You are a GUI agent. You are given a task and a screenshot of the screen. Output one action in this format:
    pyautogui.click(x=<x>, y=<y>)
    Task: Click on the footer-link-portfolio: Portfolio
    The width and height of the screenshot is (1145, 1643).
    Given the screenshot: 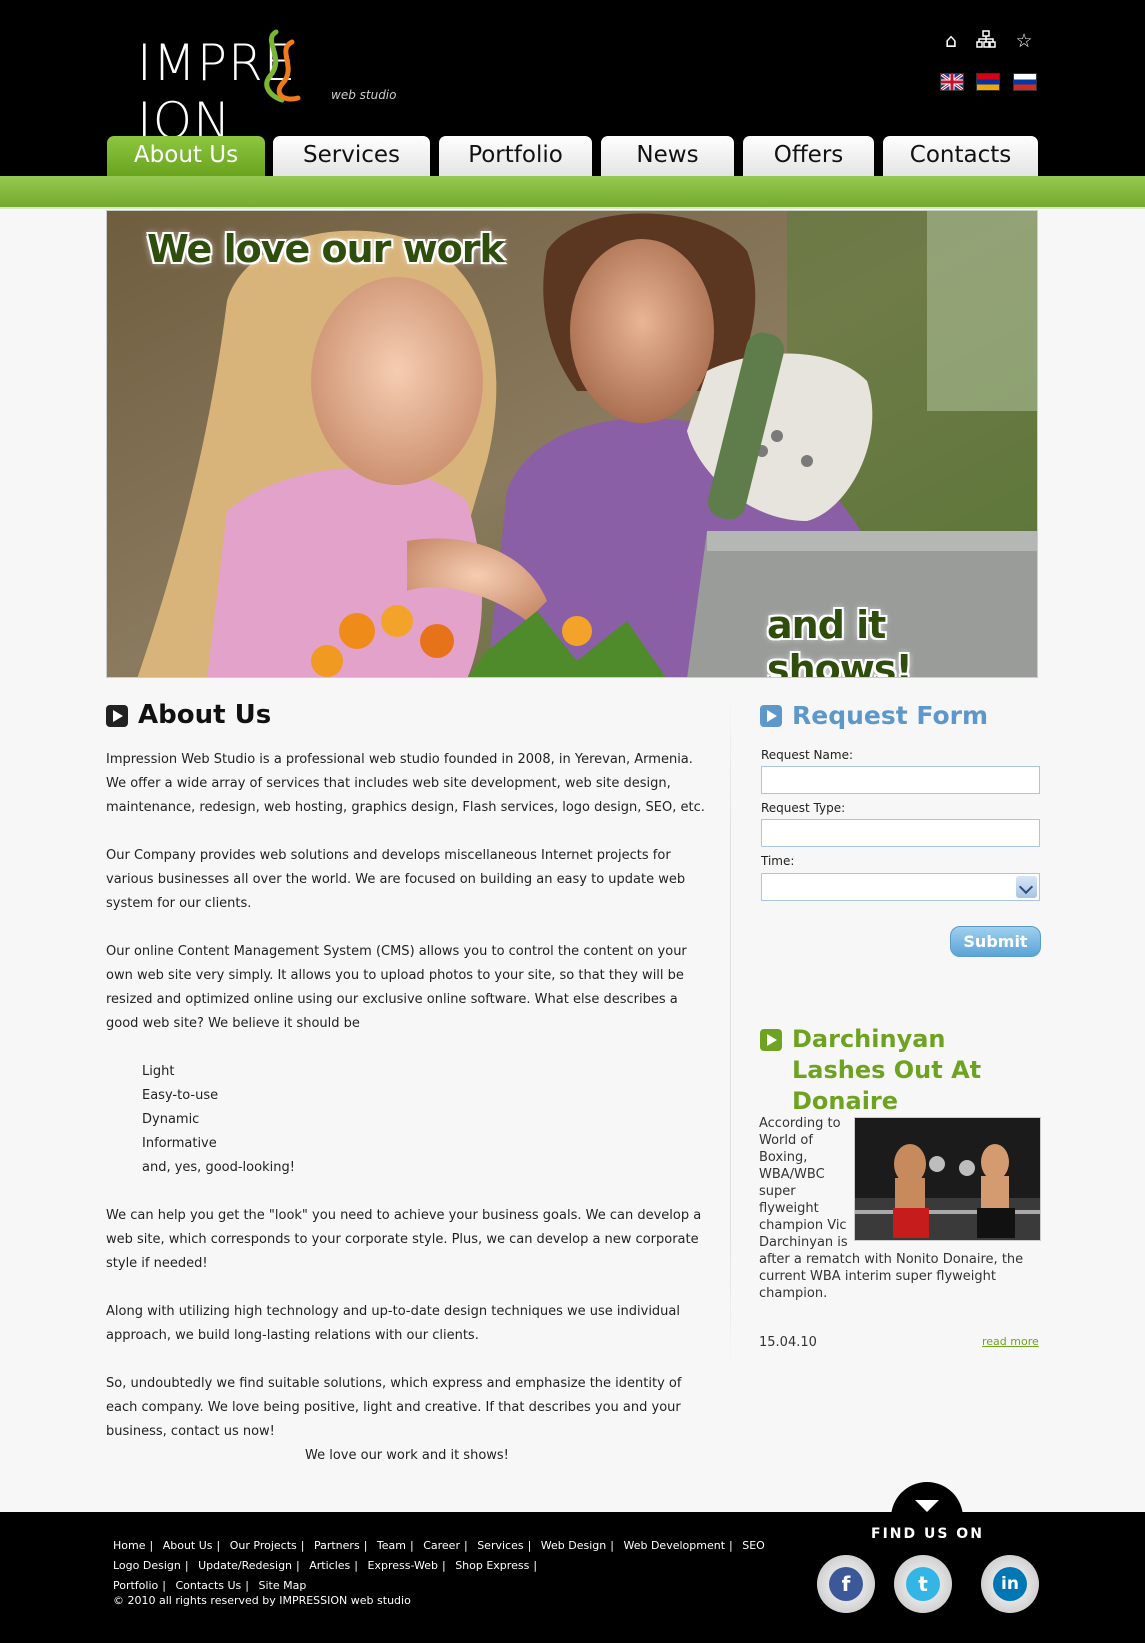 What is the action you would take?
    pyautogui.click(x=135, y=1585)
    